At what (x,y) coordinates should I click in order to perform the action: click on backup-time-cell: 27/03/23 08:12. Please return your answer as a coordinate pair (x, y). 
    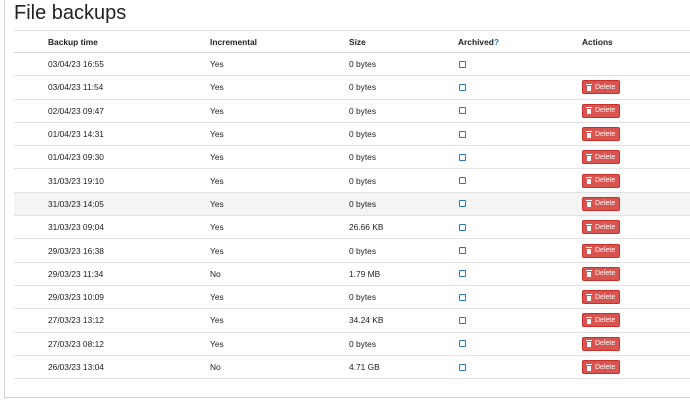
    Looking at the image, I should click on (76, 343).